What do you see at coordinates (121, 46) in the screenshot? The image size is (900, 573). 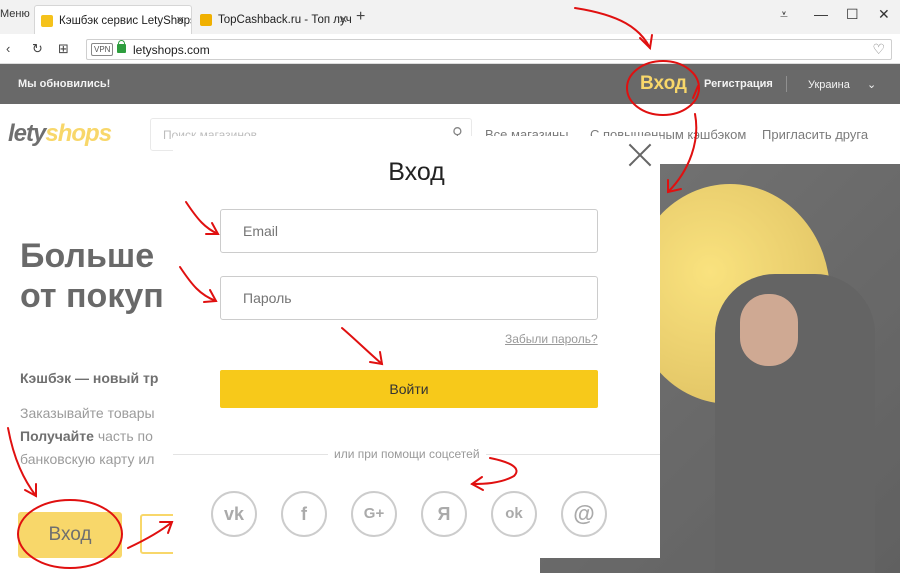 I see `lock-icon` at bounding box center [121, 46].